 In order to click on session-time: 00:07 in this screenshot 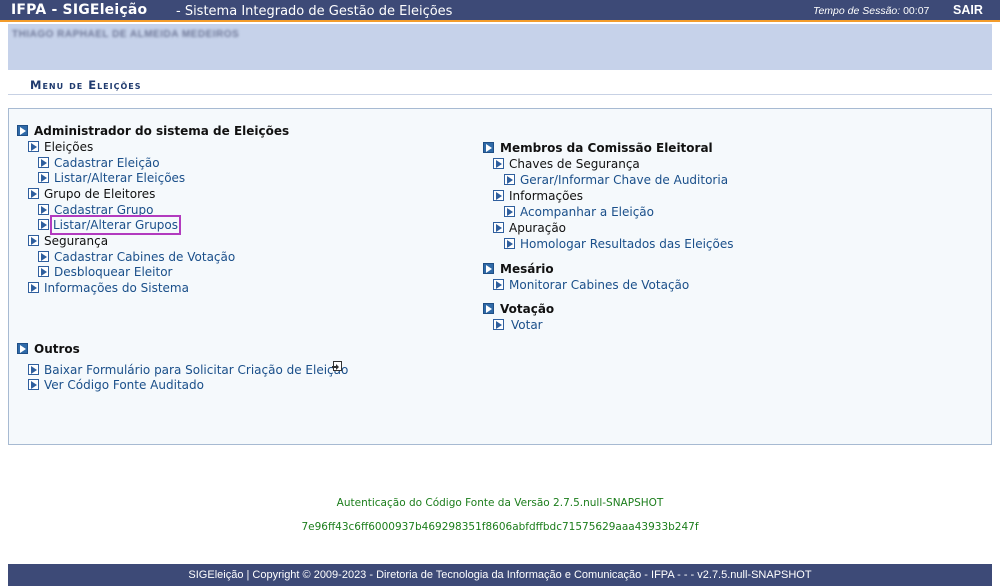, I will do `click(916, 11)`.